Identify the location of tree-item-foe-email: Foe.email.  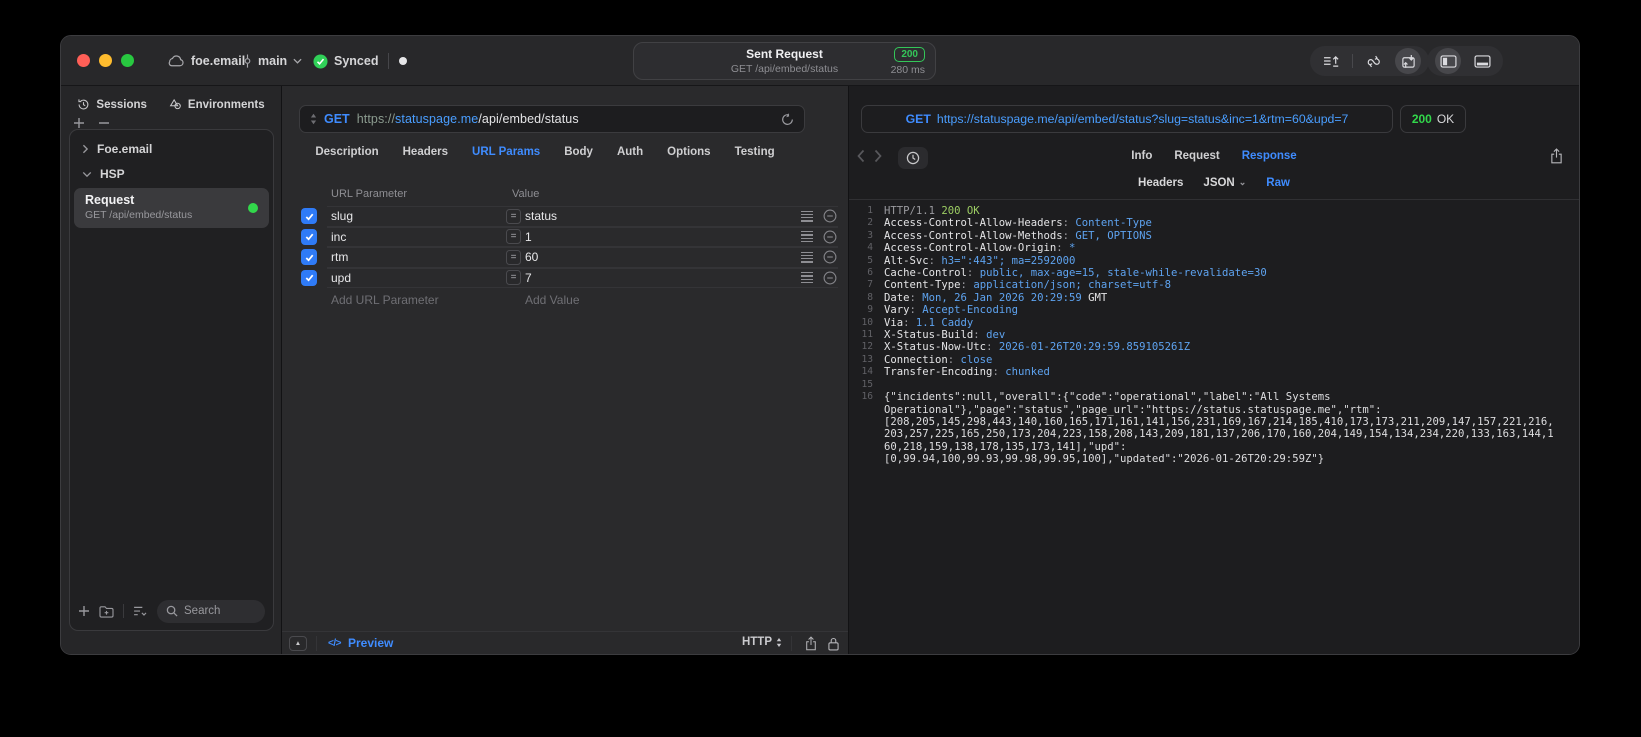
(173, 149).